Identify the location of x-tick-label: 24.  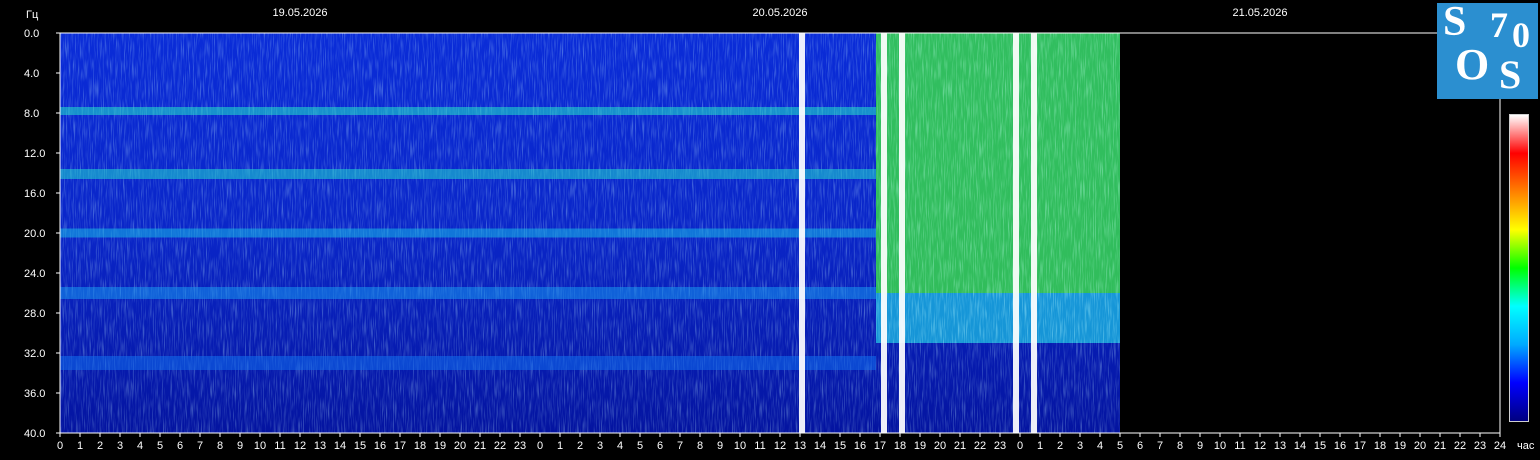
(1500, 446).